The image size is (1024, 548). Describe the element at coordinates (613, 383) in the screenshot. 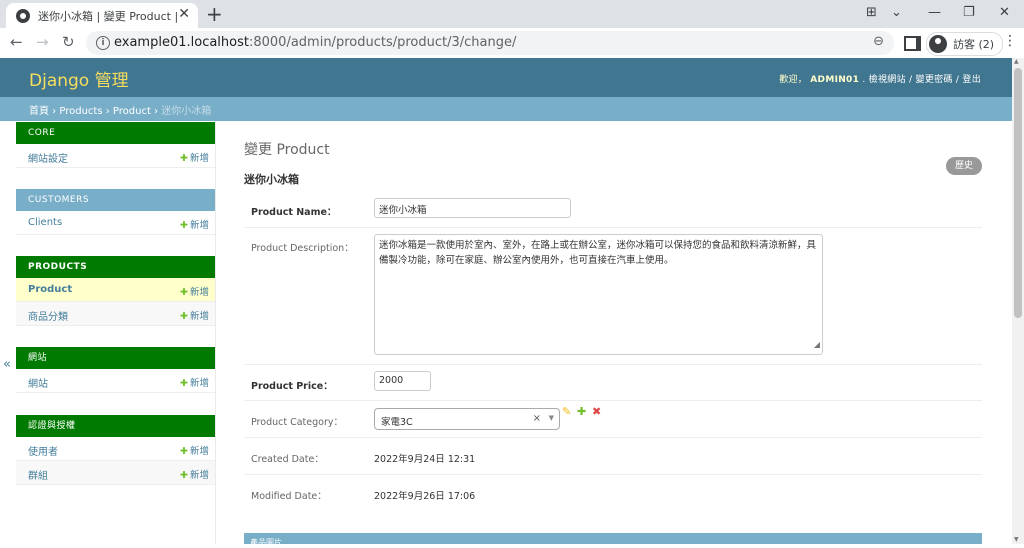

I see `field-row-price: Product Price： 2000` at that location.